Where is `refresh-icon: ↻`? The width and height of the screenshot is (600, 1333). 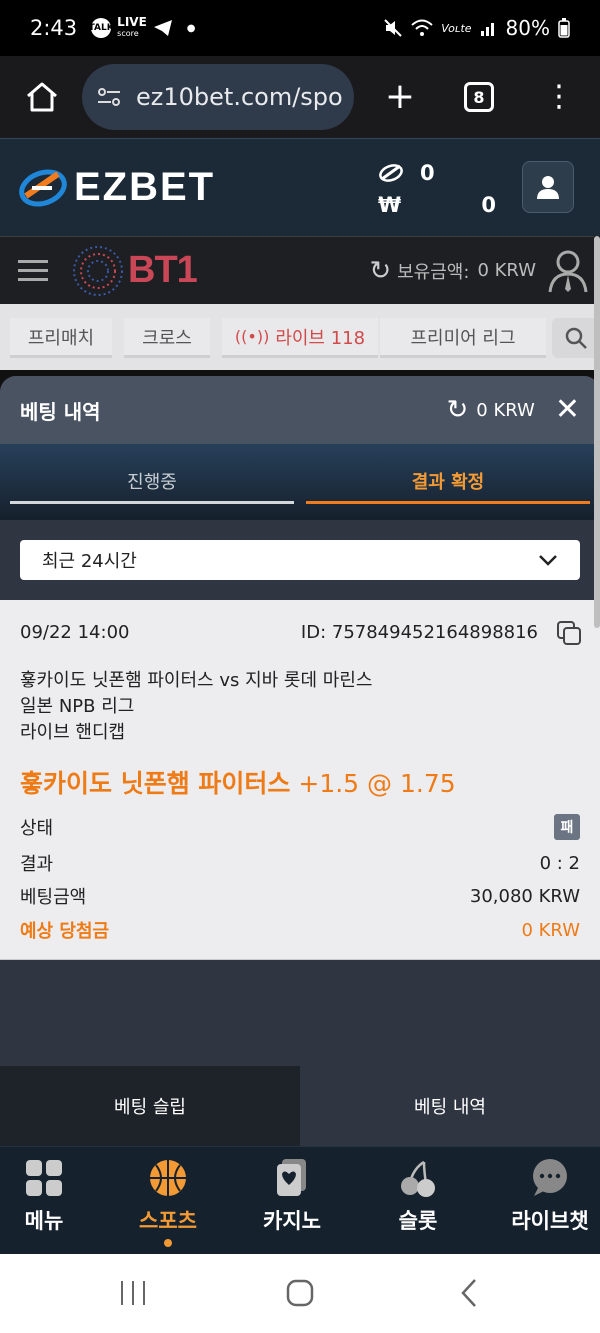 refresh-icon: ↻ is located at coordinates (458, 410).